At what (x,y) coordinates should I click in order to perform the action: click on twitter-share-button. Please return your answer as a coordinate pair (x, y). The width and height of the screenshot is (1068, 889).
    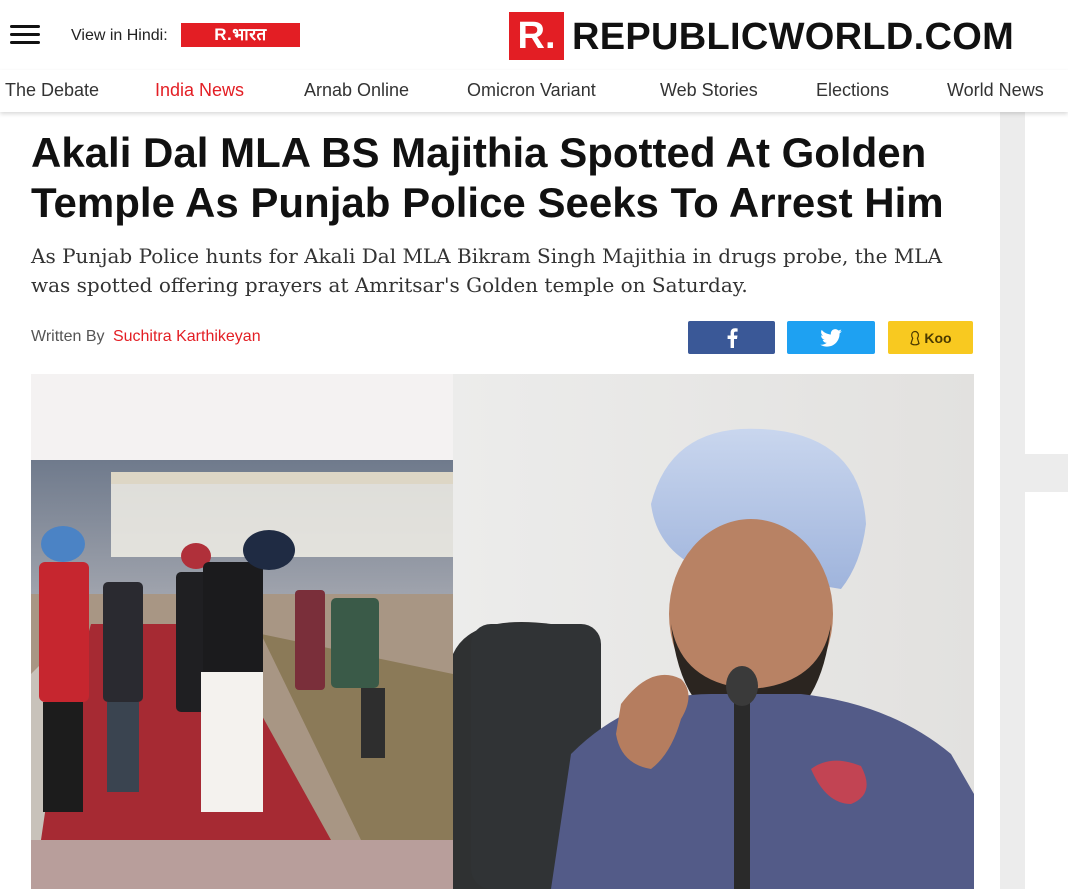
    Looking at the image, I should click on (831, 337).